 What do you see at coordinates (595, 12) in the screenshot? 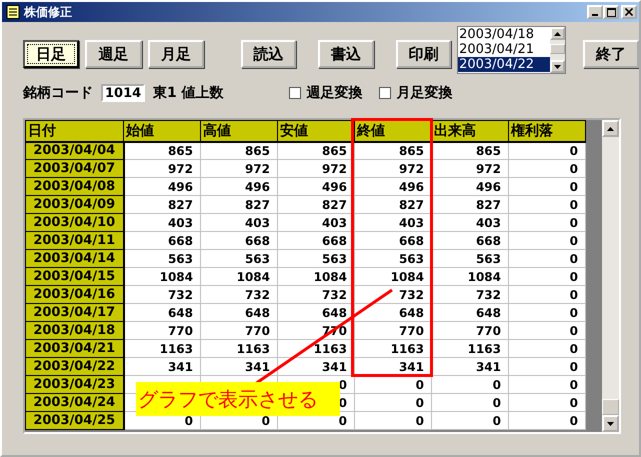
I see `minimize-button` at bounding box center [595, 12].